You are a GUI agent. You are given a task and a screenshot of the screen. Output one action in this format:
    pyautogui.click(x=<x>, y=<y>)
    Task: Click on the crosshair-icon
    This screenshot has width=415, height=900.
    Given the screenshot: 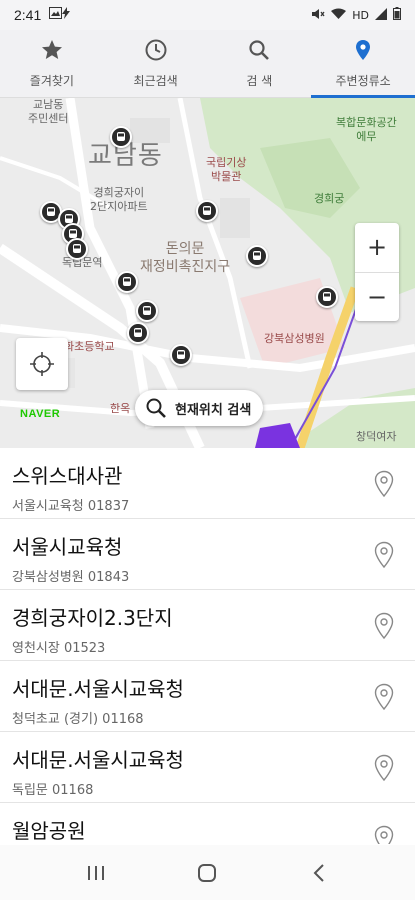 What is the action you would take?
    pyautogui.click(x=42, y=364)
    